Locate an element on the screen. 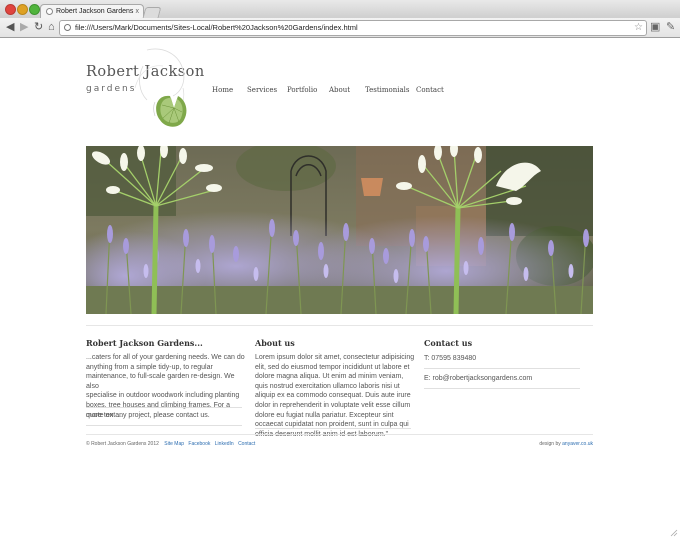 The width and height of the screenshot is (680, 539). lily-pad-logo-icon is located at coordinates (160, 87).